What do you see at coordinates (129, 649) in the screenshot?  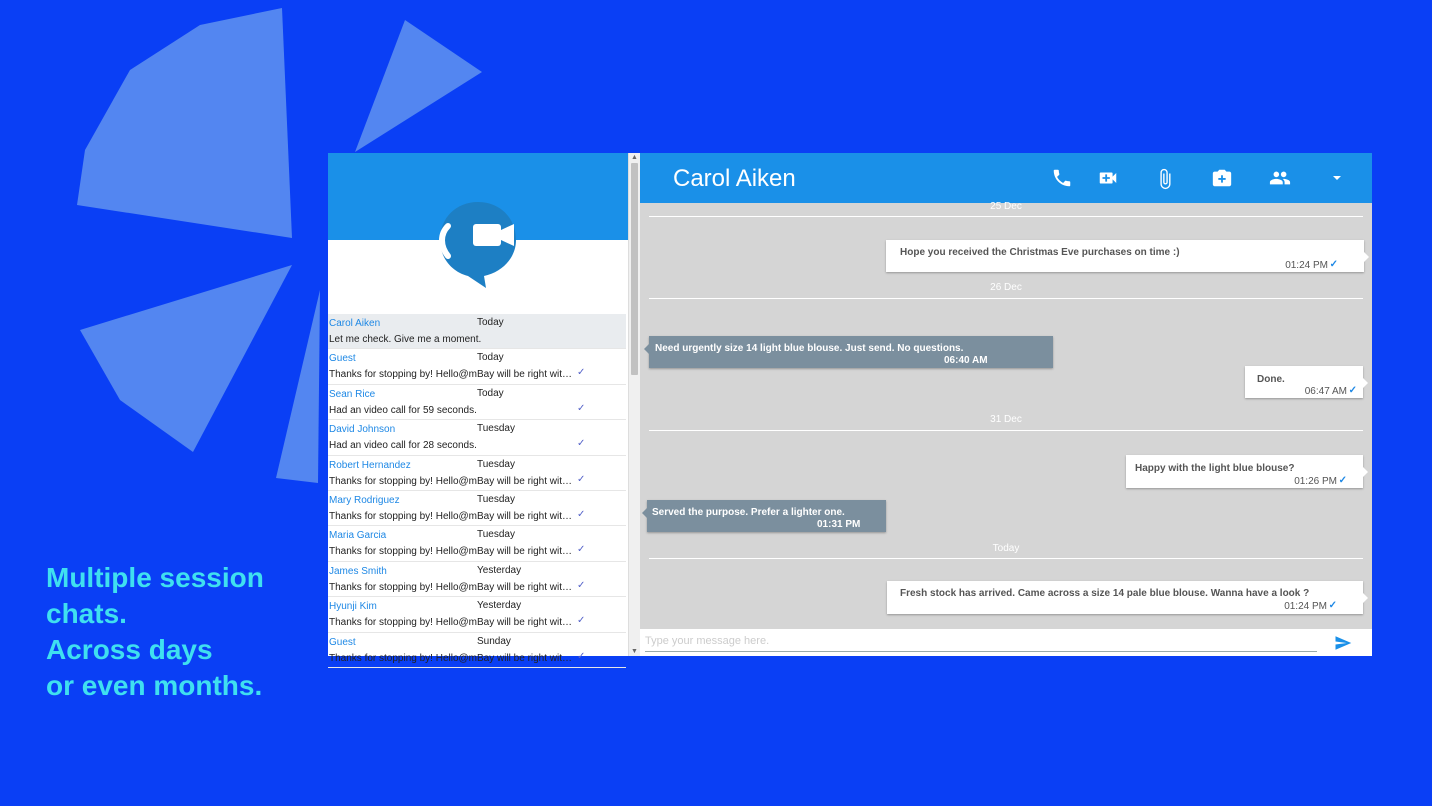 I see `promo-line: Across days` at bounding box center [129, 649].